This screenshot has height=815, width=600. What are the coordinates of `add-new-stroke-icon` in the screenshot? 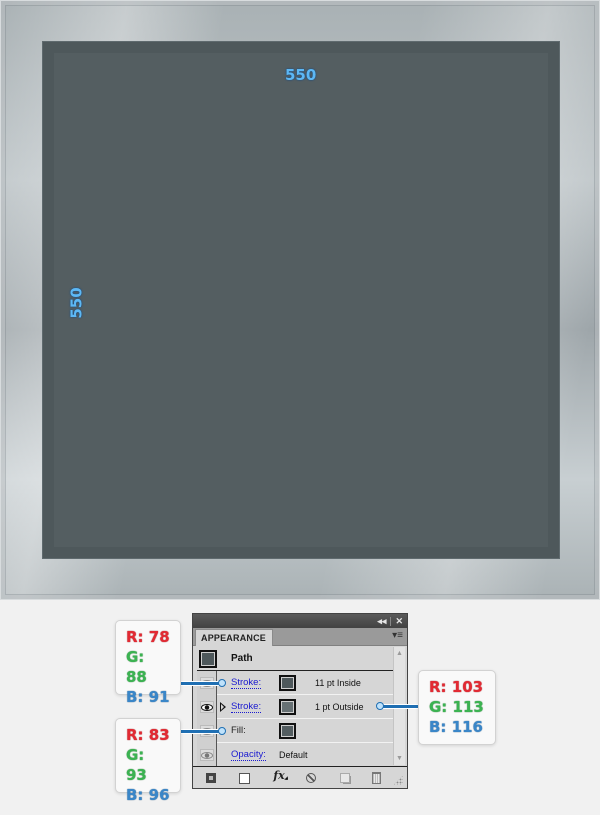 It's located at (211, 778).